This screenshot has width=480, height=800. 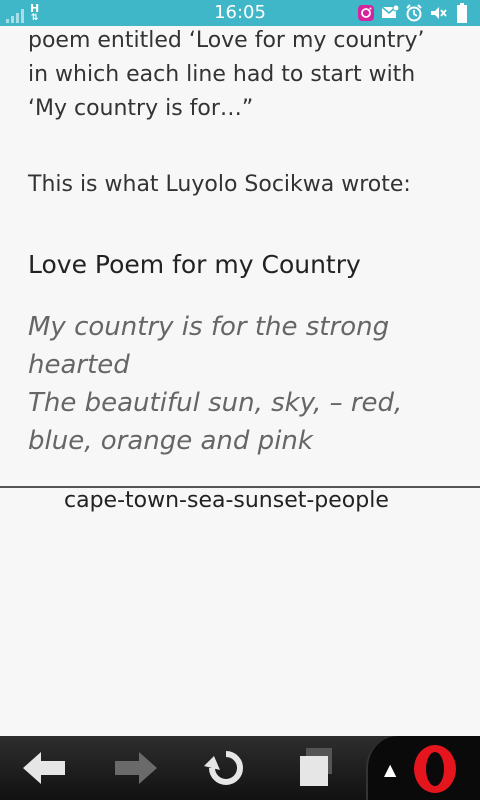 What do you see at coordinates (215, 403) in the screenshot?
I see `poem-line: The beautiful sun, sky, – red,` at bounding box center [215, 403].